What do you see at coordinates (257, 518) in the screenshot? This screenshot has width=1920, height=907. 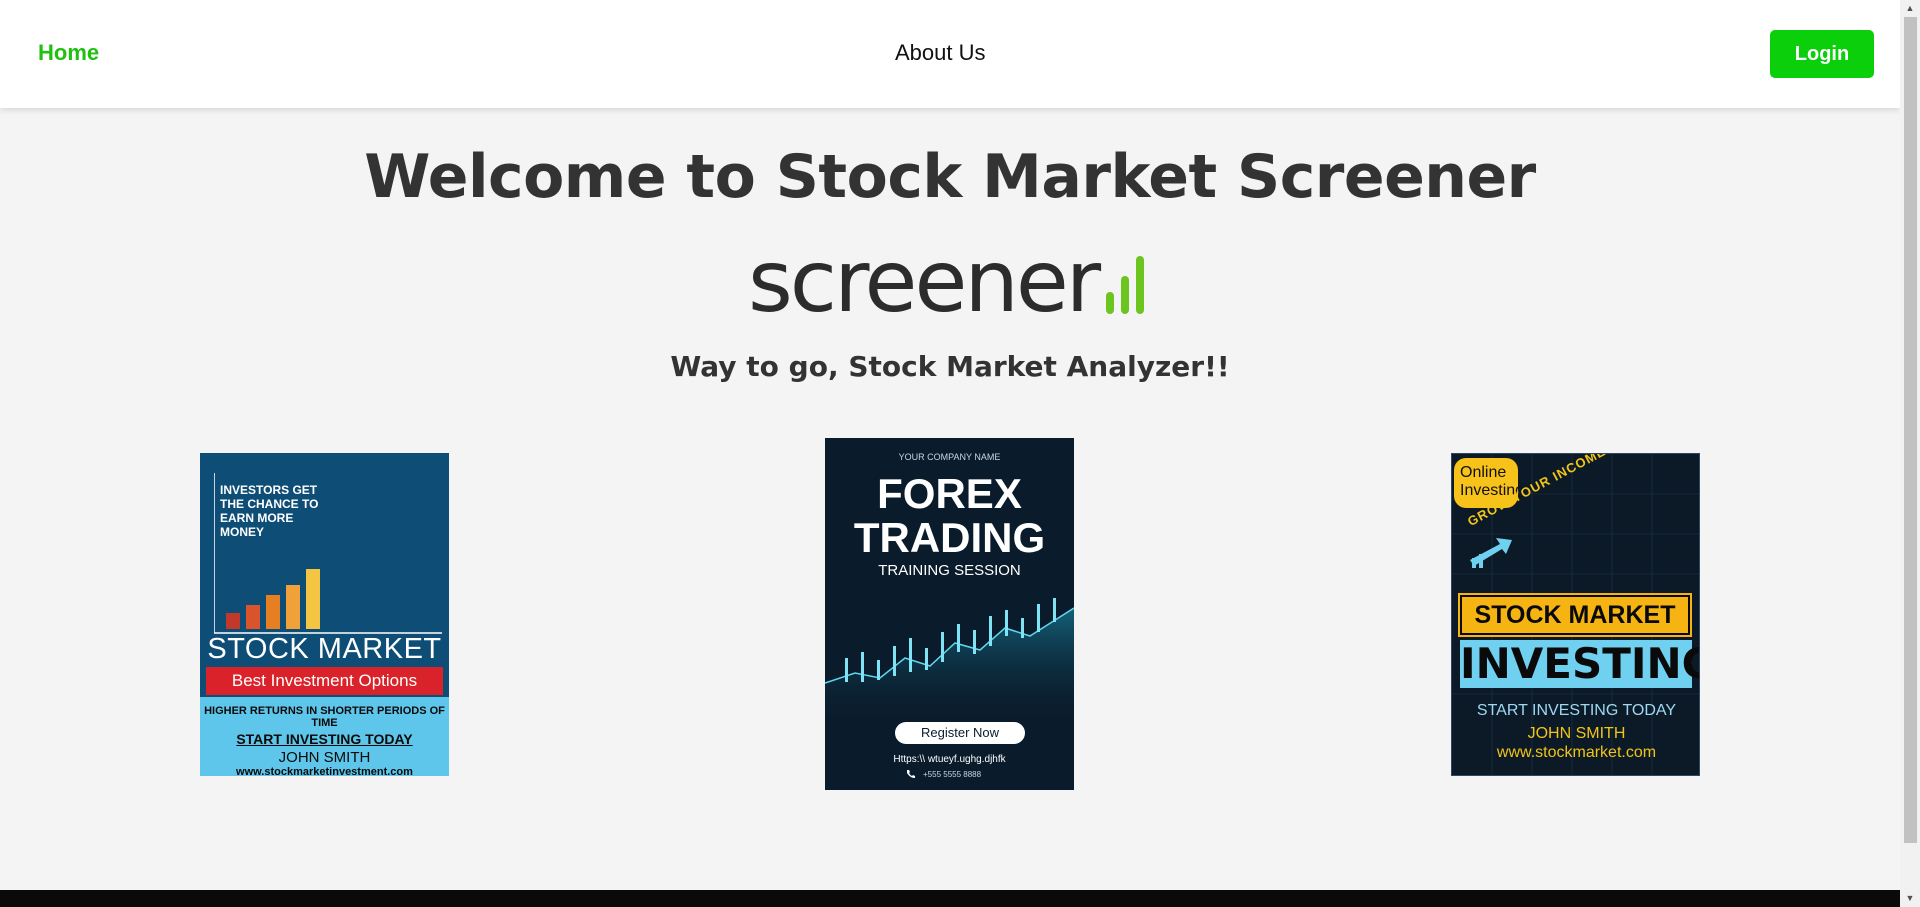 I see `poster-intro-line: EARN MORE` at bounding box center [257, 518].